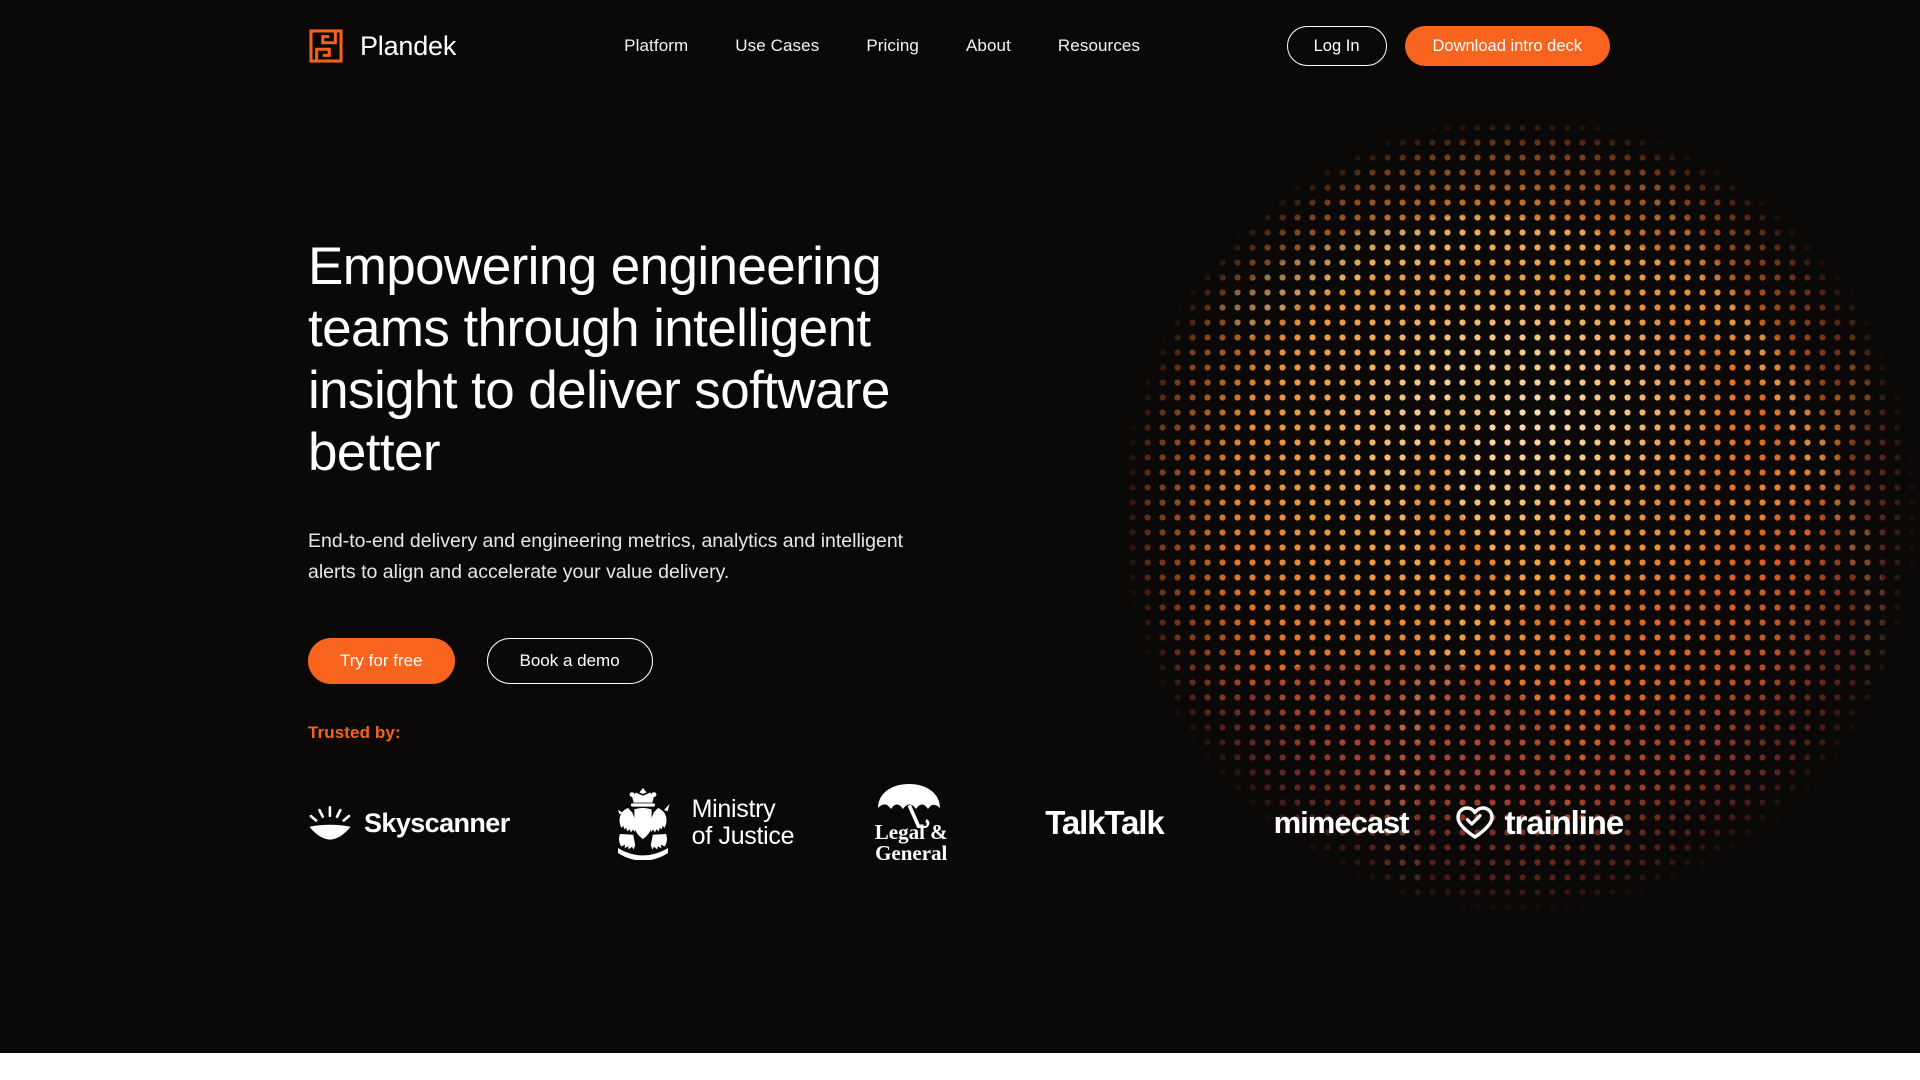  I want to click on header-actions: Log In Download intro deck, so click(1448, 46).